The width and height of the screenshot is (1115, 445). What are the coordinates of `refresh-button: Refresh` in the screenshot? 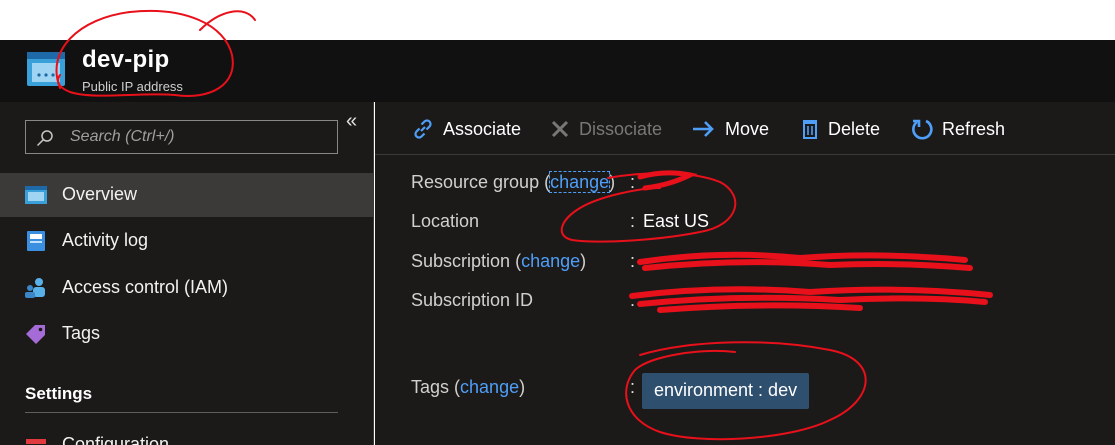 It's located at (957, 129).